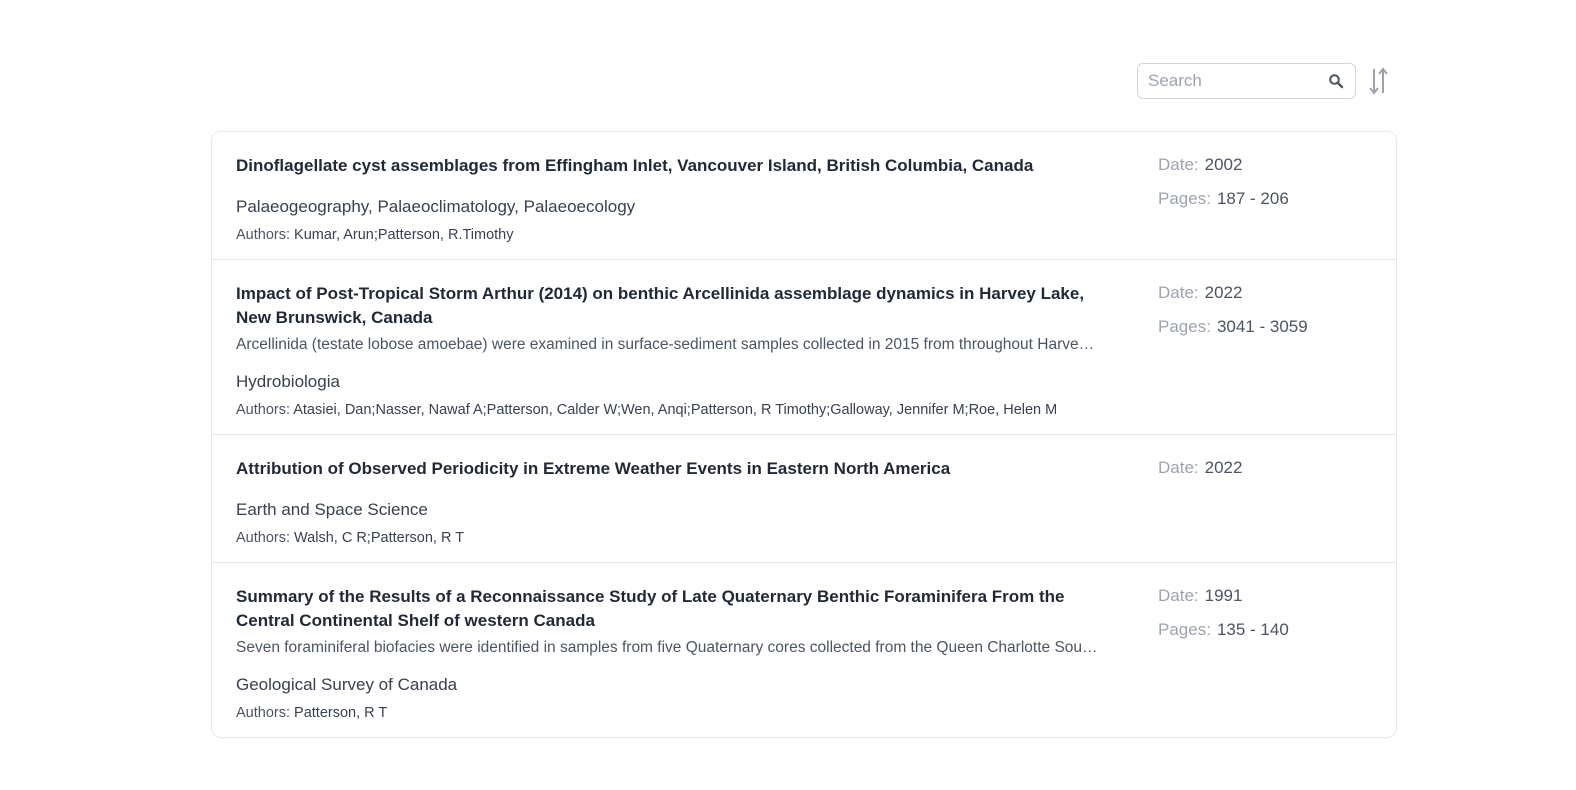  Describe the element at coordinates (347, 684) in the screenshot. I see `publication-journal: Geological Survey of Canada` at that location.